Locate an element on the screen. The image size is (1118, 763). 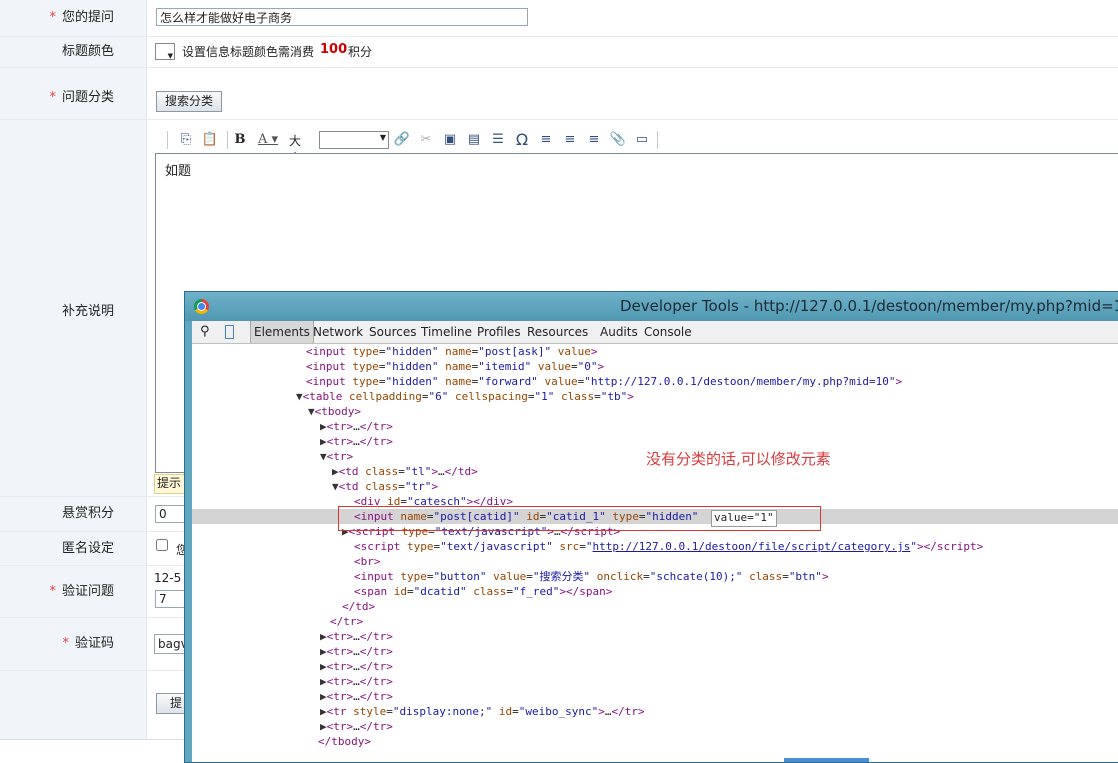
chrome-icon is located at coordinates (201, 306).